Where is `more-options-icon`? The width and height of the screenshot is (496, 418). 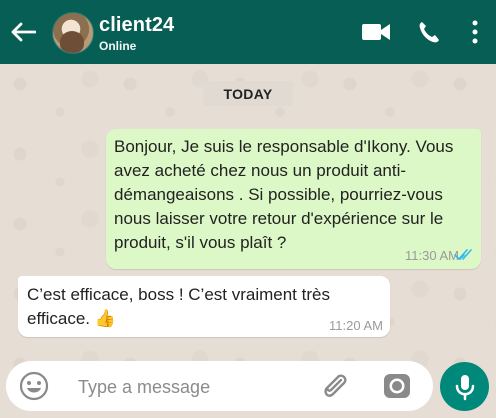
more-options-icon is located at coordinates (475, 32).